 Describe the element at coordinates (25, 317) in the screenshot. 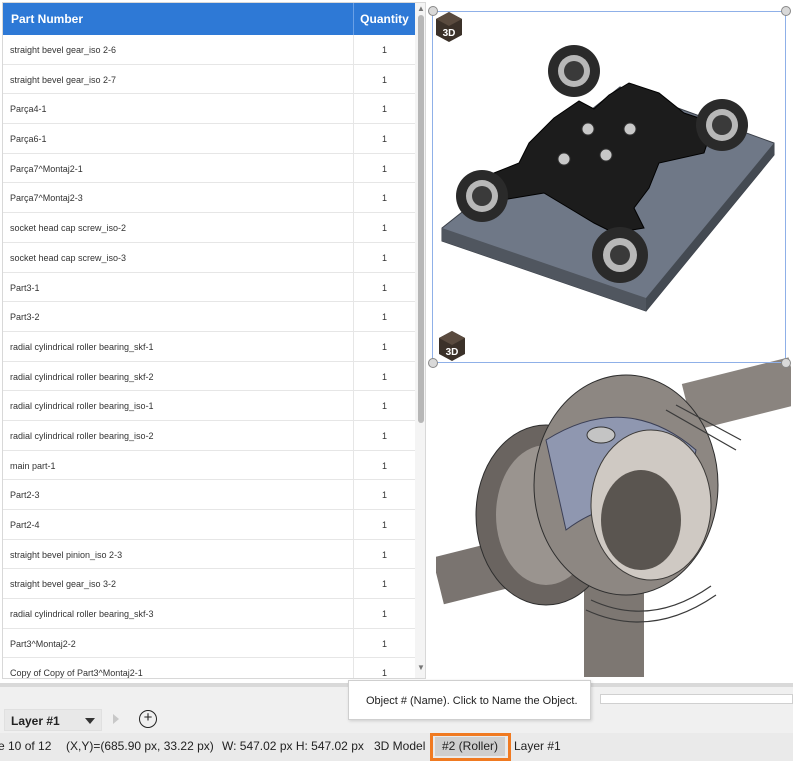

I see `part-number-cell: Part3-2` at that location.